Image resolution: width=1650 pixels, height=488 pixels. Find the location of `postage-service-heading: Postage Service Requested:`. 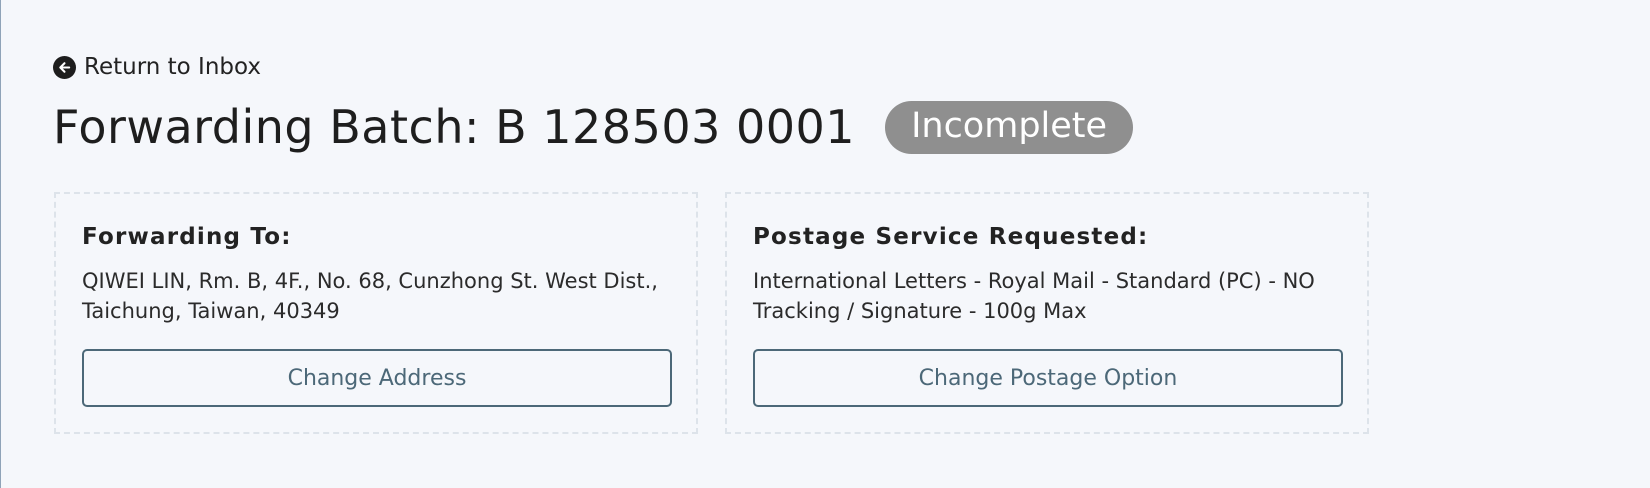

postage-service-heading: Postage Service Requested: is located at coordinates (951, 237).